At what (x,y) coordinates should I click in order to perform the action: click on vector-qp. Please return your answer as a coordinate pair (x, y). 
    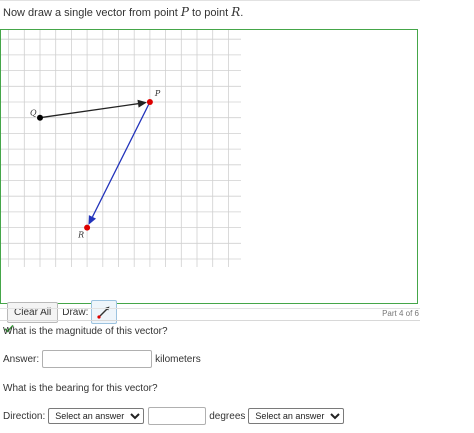
    Looking at the image, I should click on (89, 111).